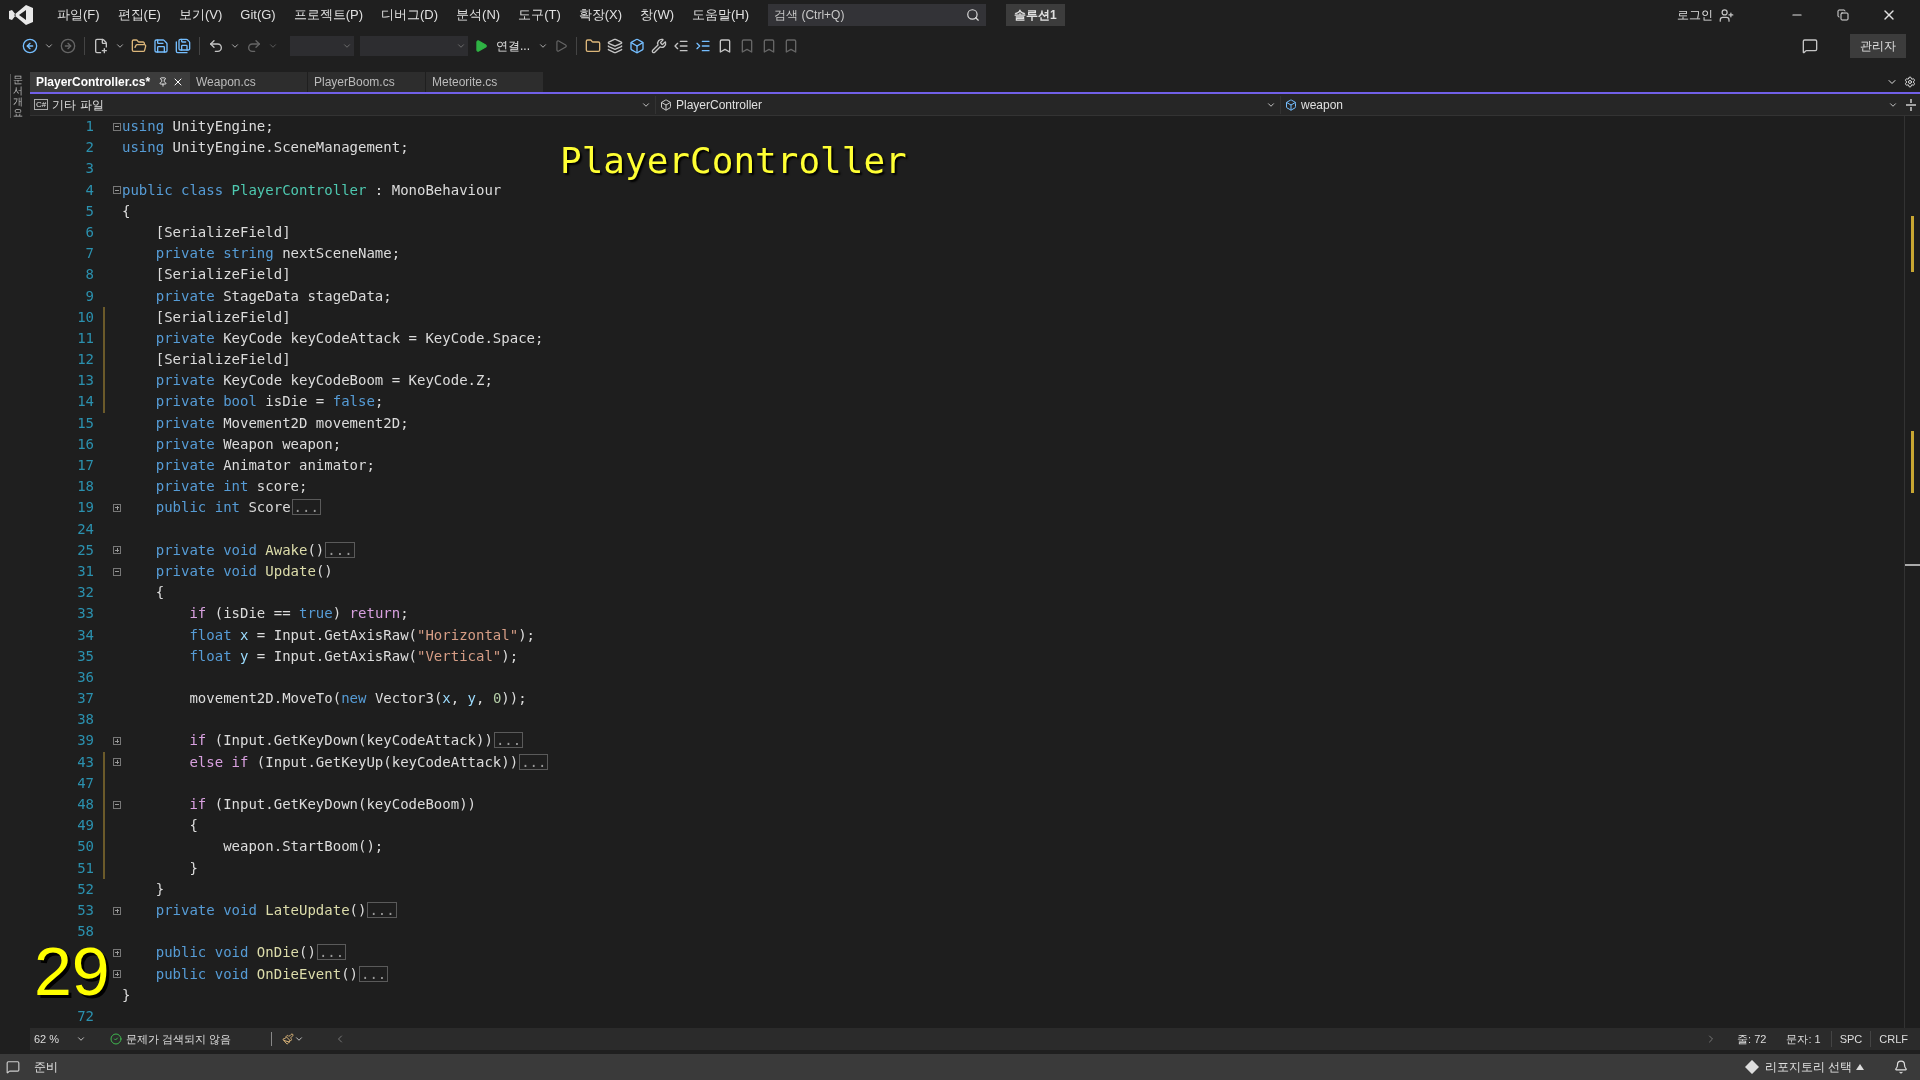  I want to click on line-number: 35, so click(85, 656).